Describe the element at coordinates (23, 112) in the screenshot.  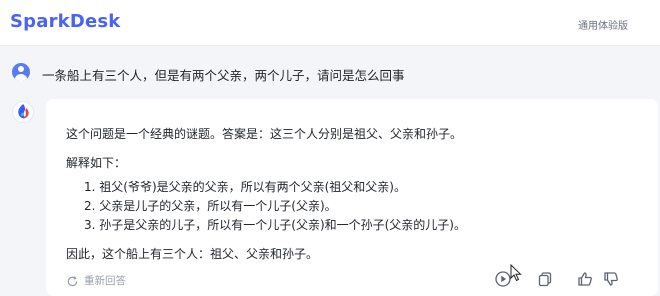
I see `sparkdesk-logo-icon` at that location.